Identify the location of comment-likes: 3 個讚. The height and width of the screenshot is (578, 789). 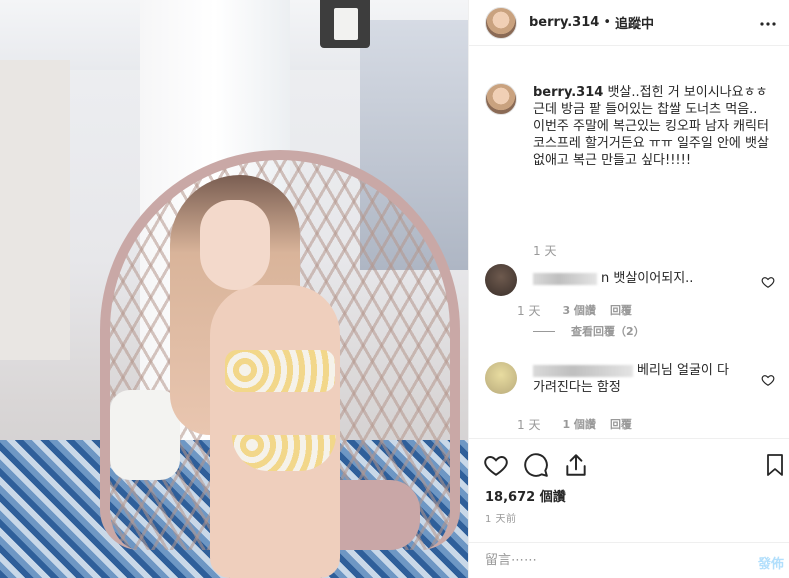
(578, 310).